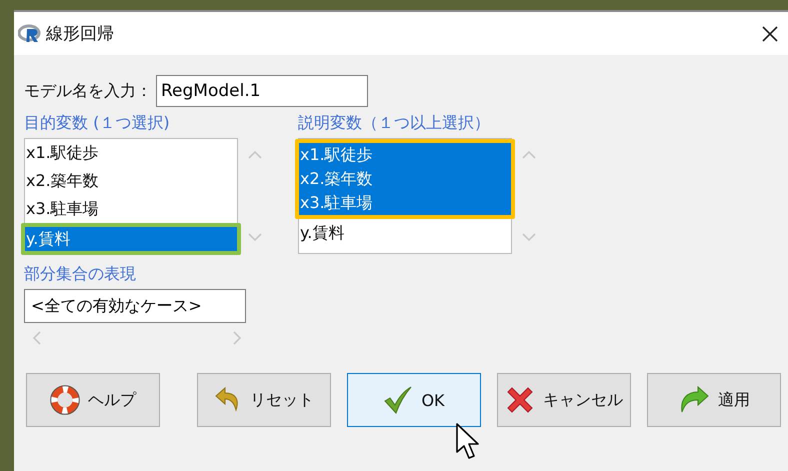  Describe the element at coordinates (262, 91) in the screenshot. I see `model-name-field: RegModel.1` at that location.